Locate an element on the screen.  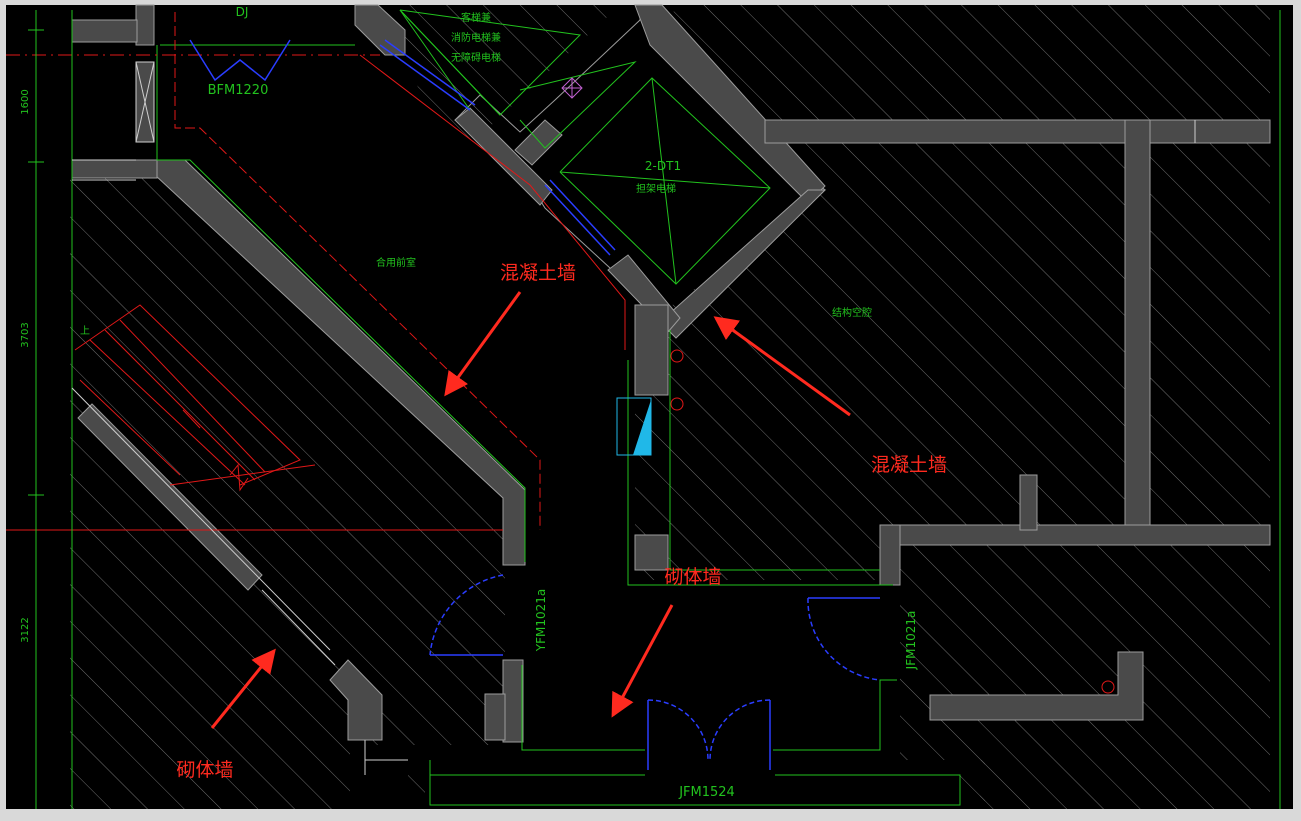
label-structural-void: 结构空腔 is located at coordinates (852, 312).